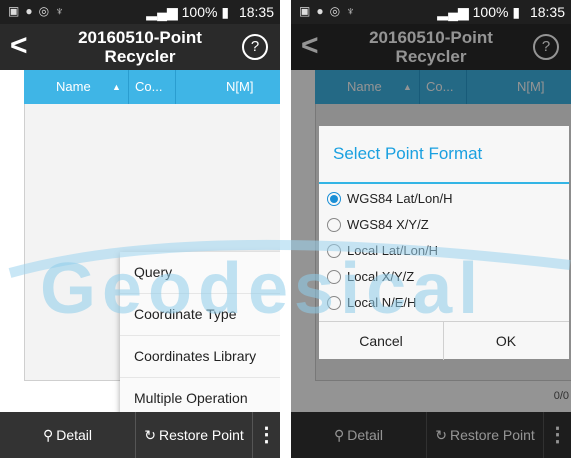  I want to click on menu-item-coordinates-library: Coordinates Library, so click(200, 357).